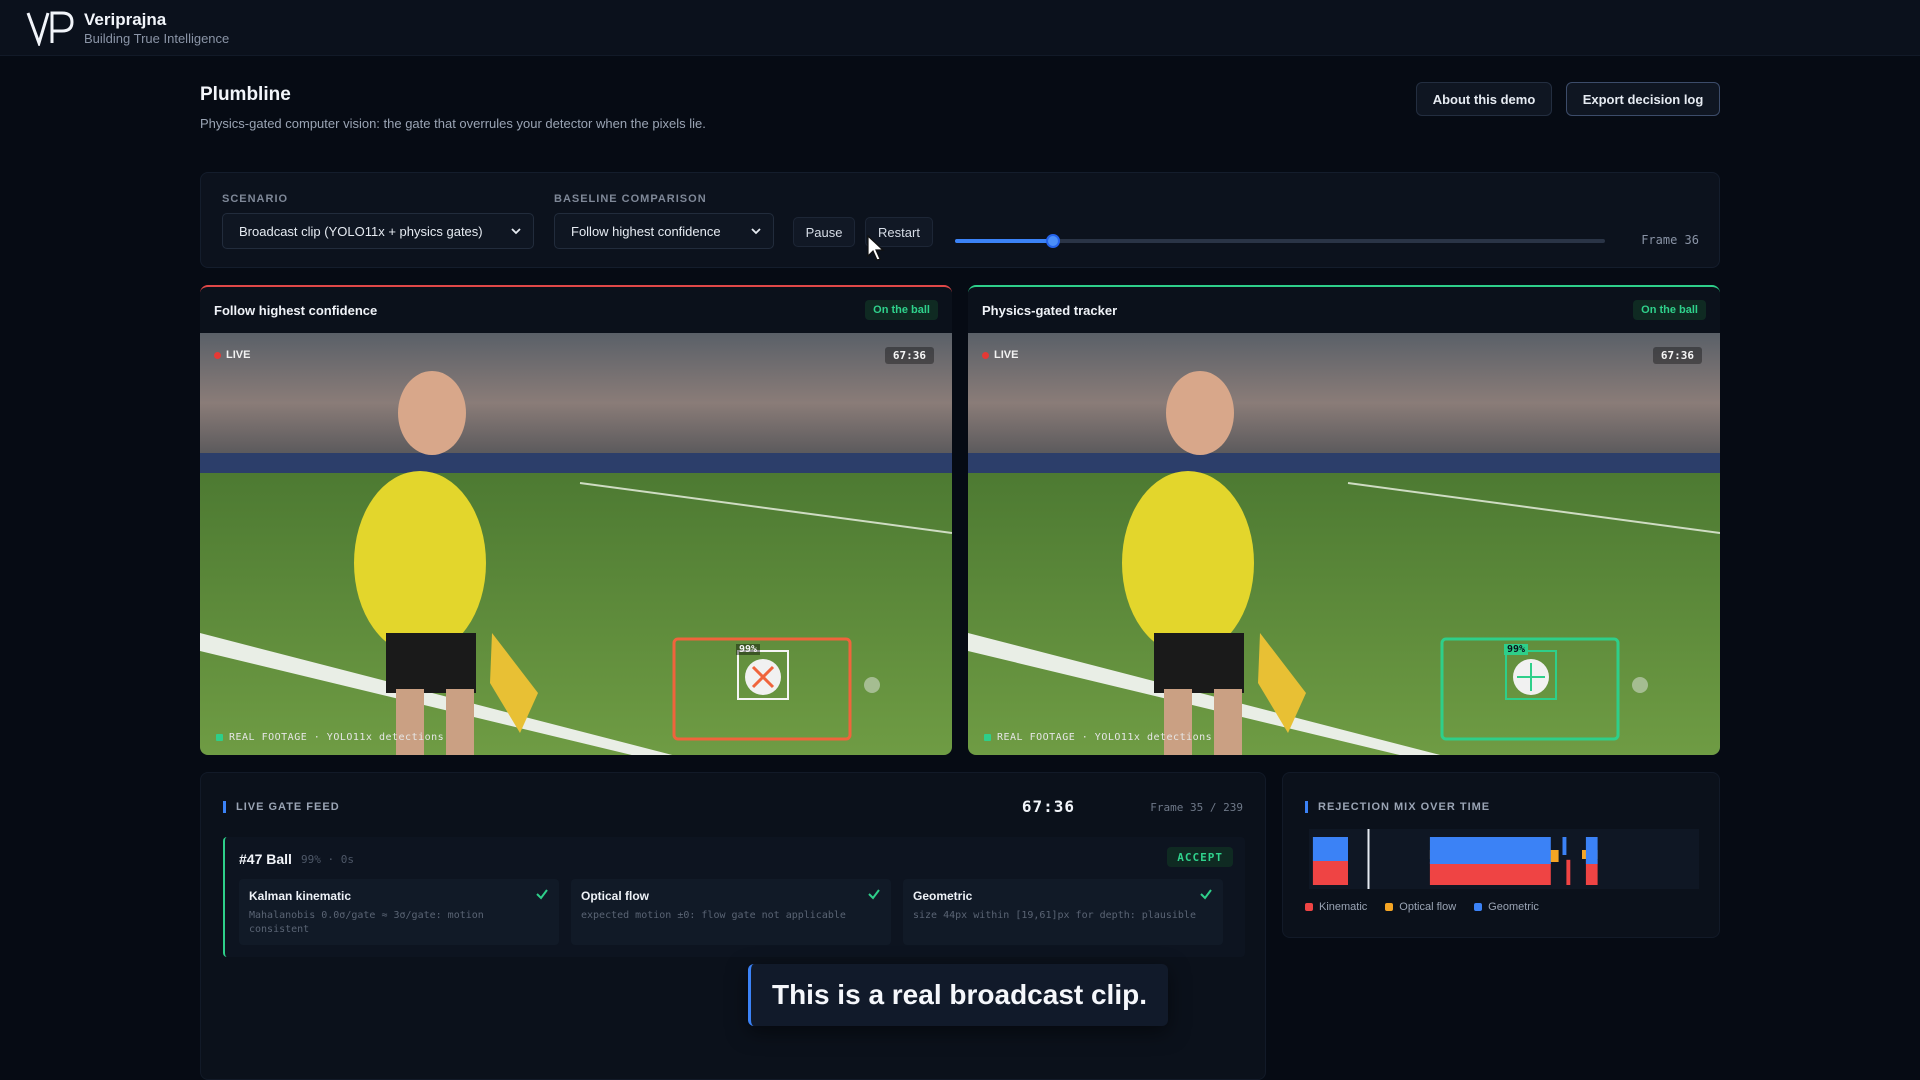 The image size is (1920, 1080). What do you see at coordinates (1343, 907) in the screenshot?
I see `legend-label: Kinematic` at bounding box center [1343, 907].